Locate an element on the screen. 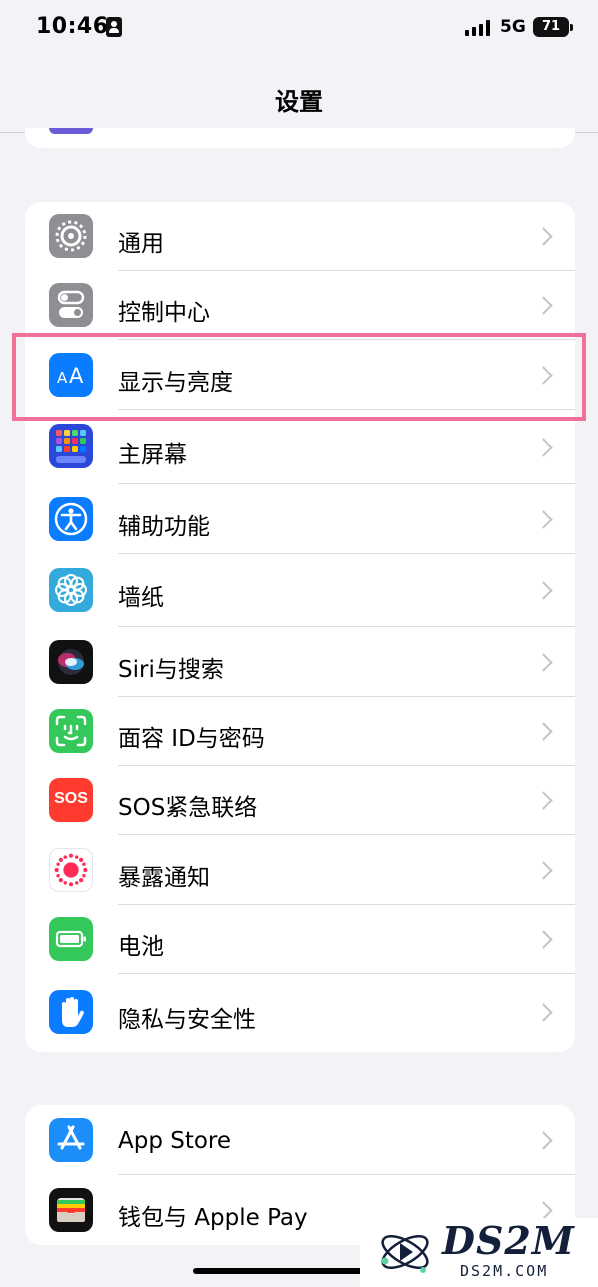 The width and height of the screenshot is (598, 1287). settings-row-face-id-passcode: 面容 ID与密码 is located at coordinates (300, 731).